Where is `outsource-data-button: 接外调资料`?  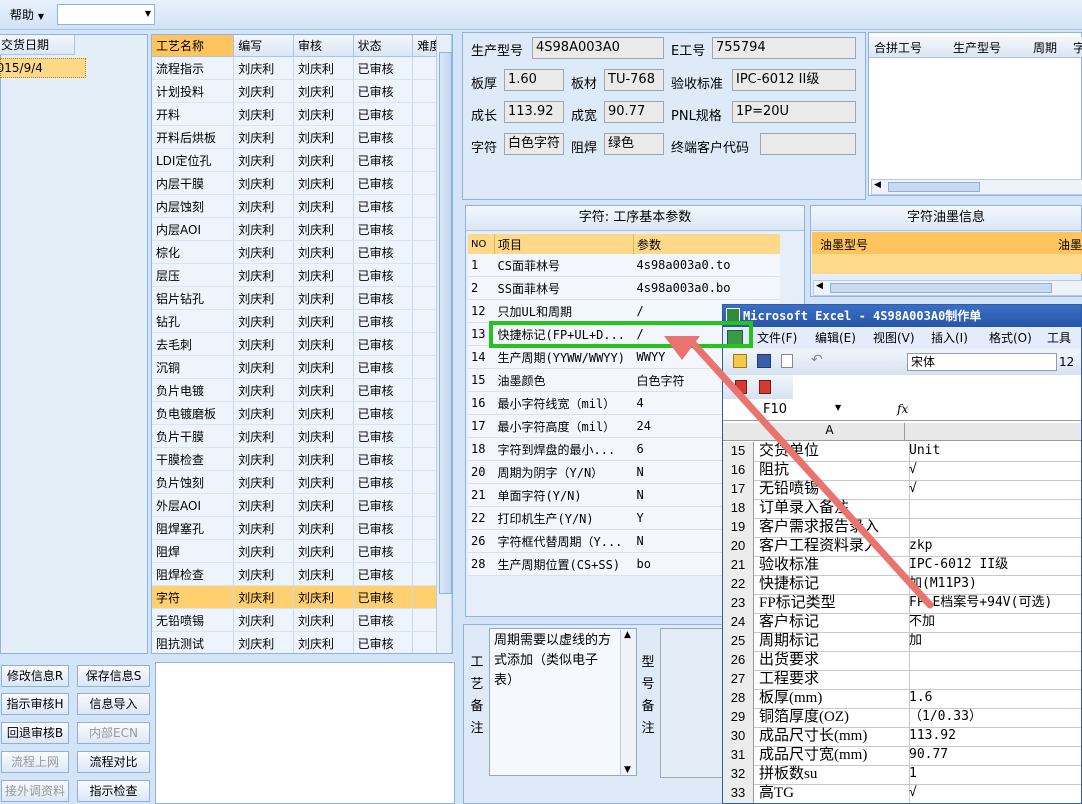
outsource-data-button: 接外调资料 is located at coordinates (35, 791).